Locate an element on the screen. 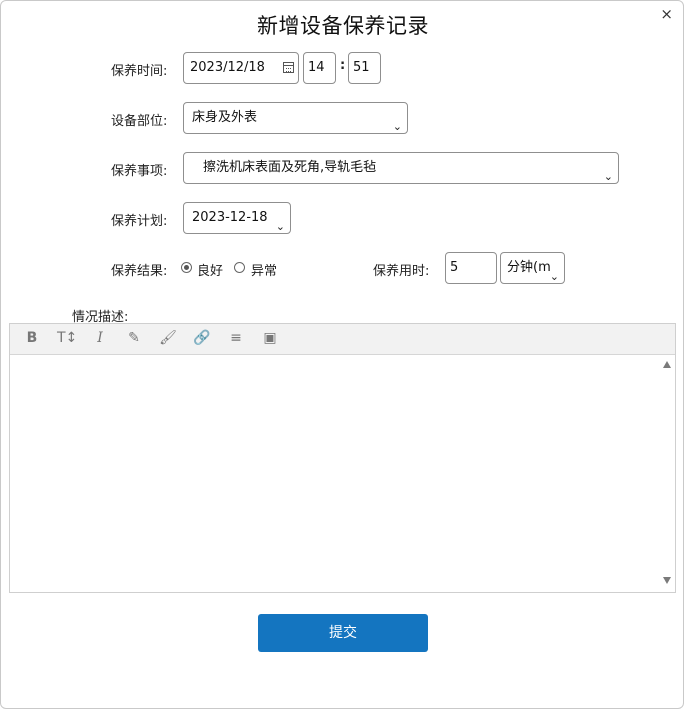  calendar-icon is located at coordinates (288, 67).